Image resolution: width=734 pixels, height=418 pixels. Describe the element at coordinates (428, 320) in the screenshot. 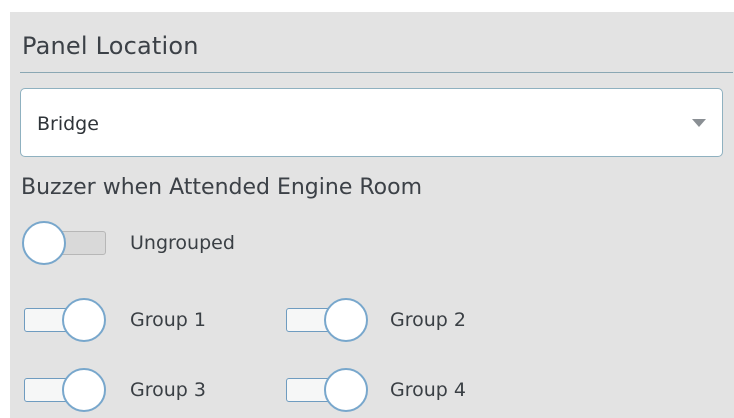

I see `toggle-label-group-2: Group 2` at that location.